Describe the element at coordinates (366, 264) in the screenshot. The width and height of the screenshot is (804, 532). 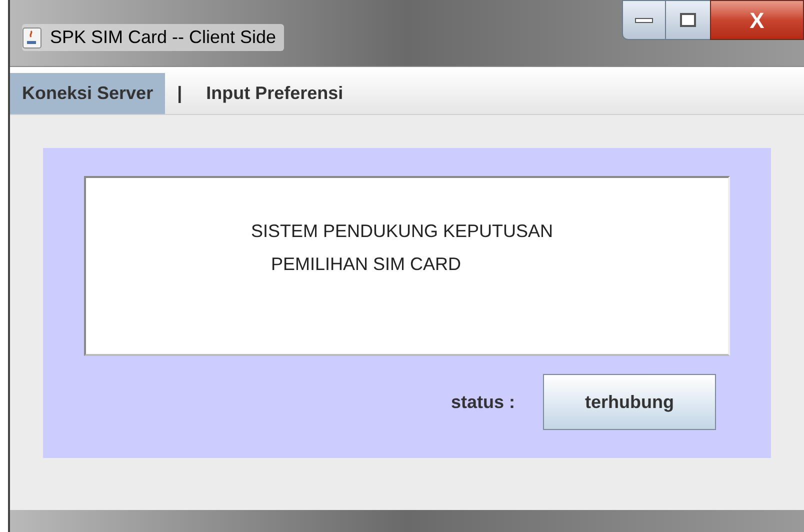
I see `banner-text: PEMILIHAN SIM CARD` at that location.